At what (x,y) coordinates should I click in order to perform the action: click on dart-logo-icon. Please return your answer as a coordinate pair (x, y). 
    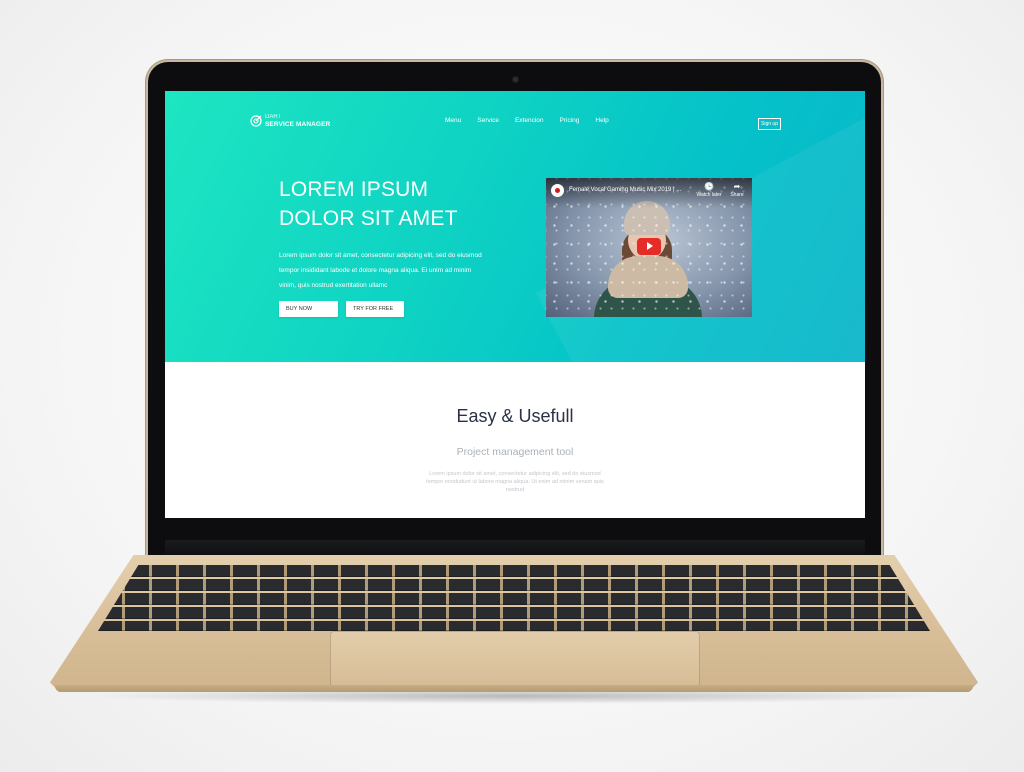
    Looking at the image, I should click on (256, 121).